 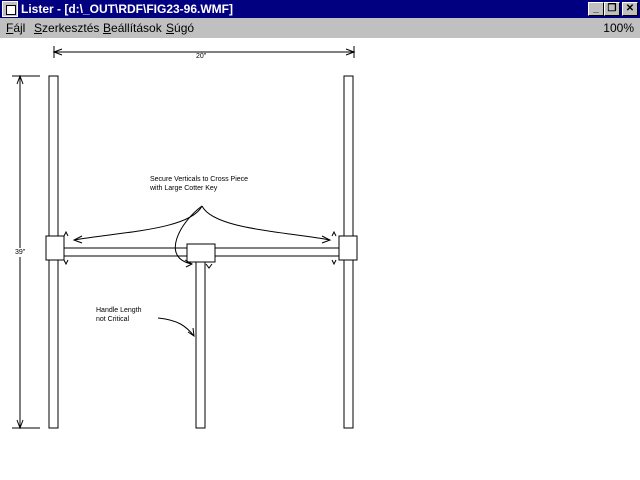 I want to click on cotter-key-left-bottom, so click(x=66, y=262).